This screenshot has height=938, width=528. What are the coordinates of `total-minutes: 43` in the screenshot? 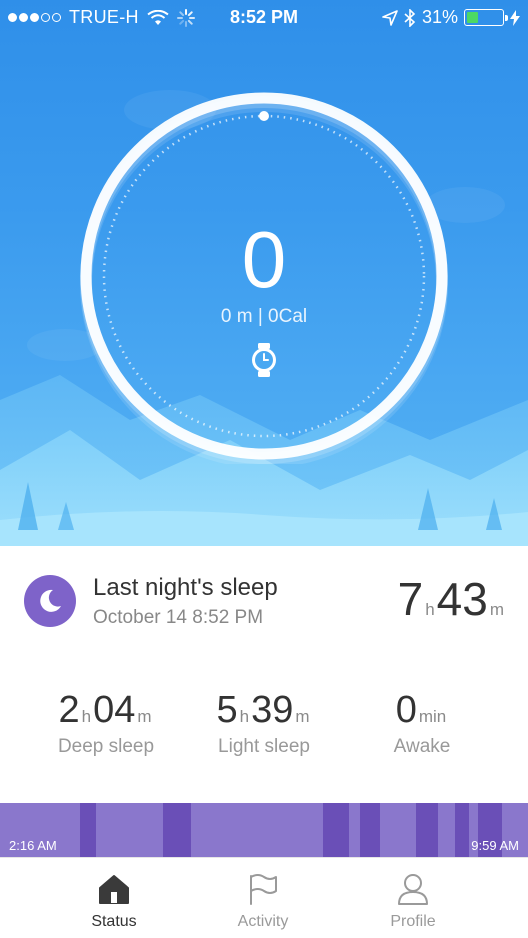 It's located at (462, 599).